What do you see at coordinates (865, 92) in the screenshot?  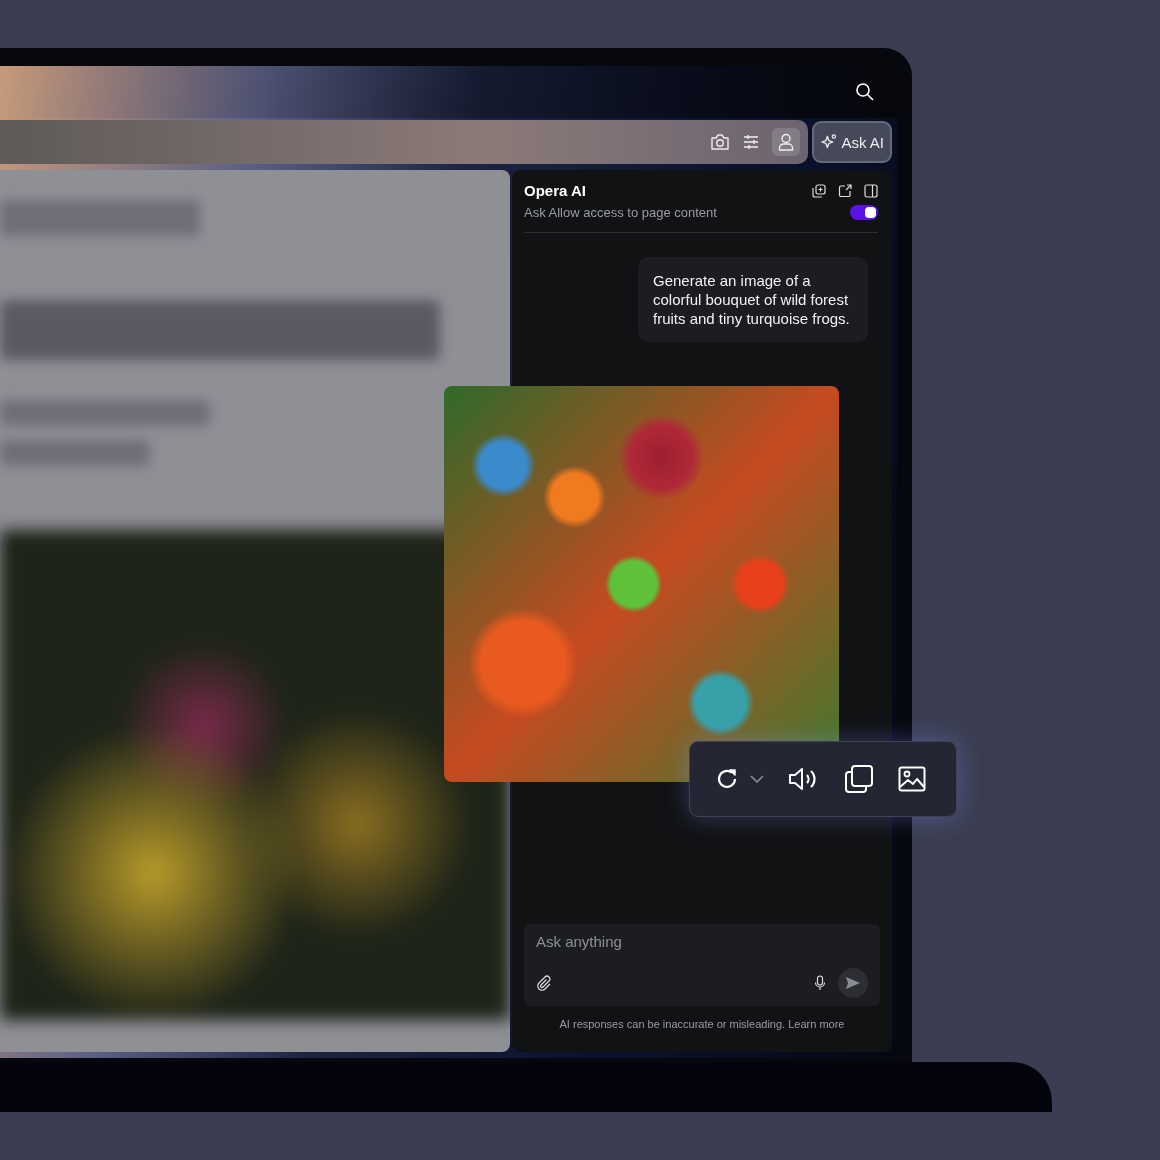 I see `search-icon` at bounding box center [865, 92].